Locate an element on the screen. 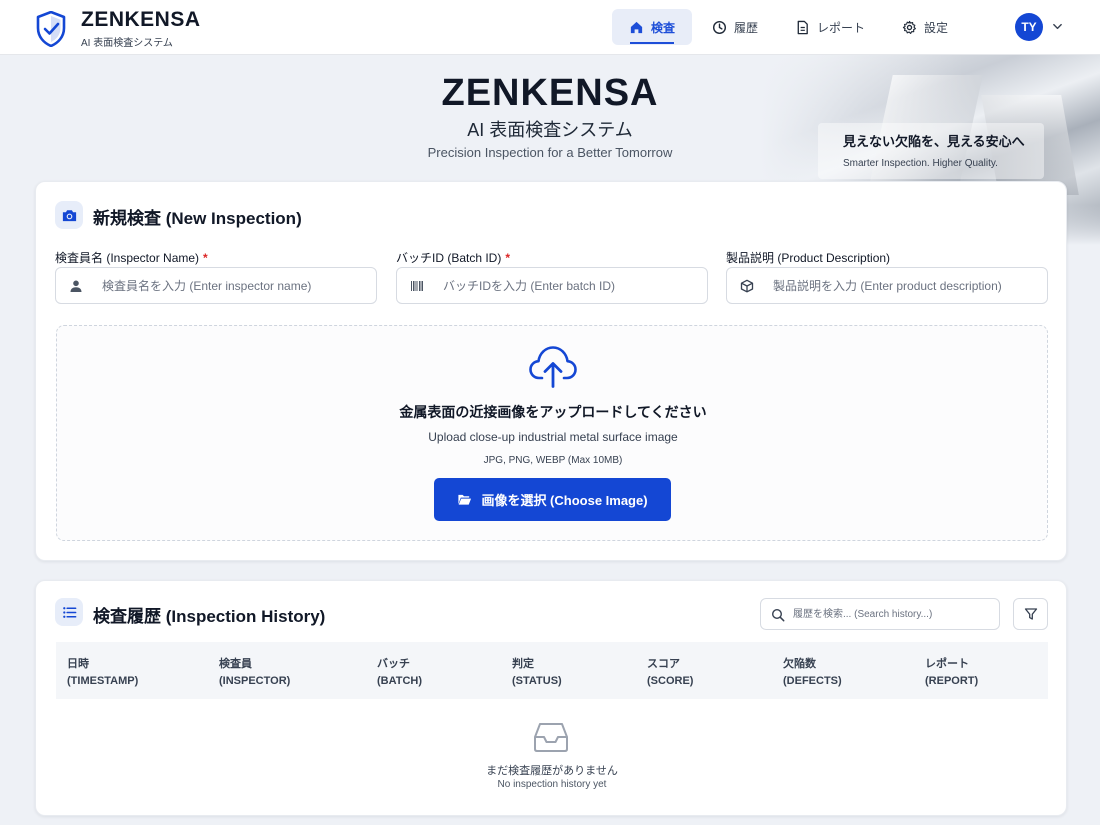 This screenshot has width=1100, height=825. column-header-inspector: 検査員 (INSPECTOR) is located at coordinates (254, 673).